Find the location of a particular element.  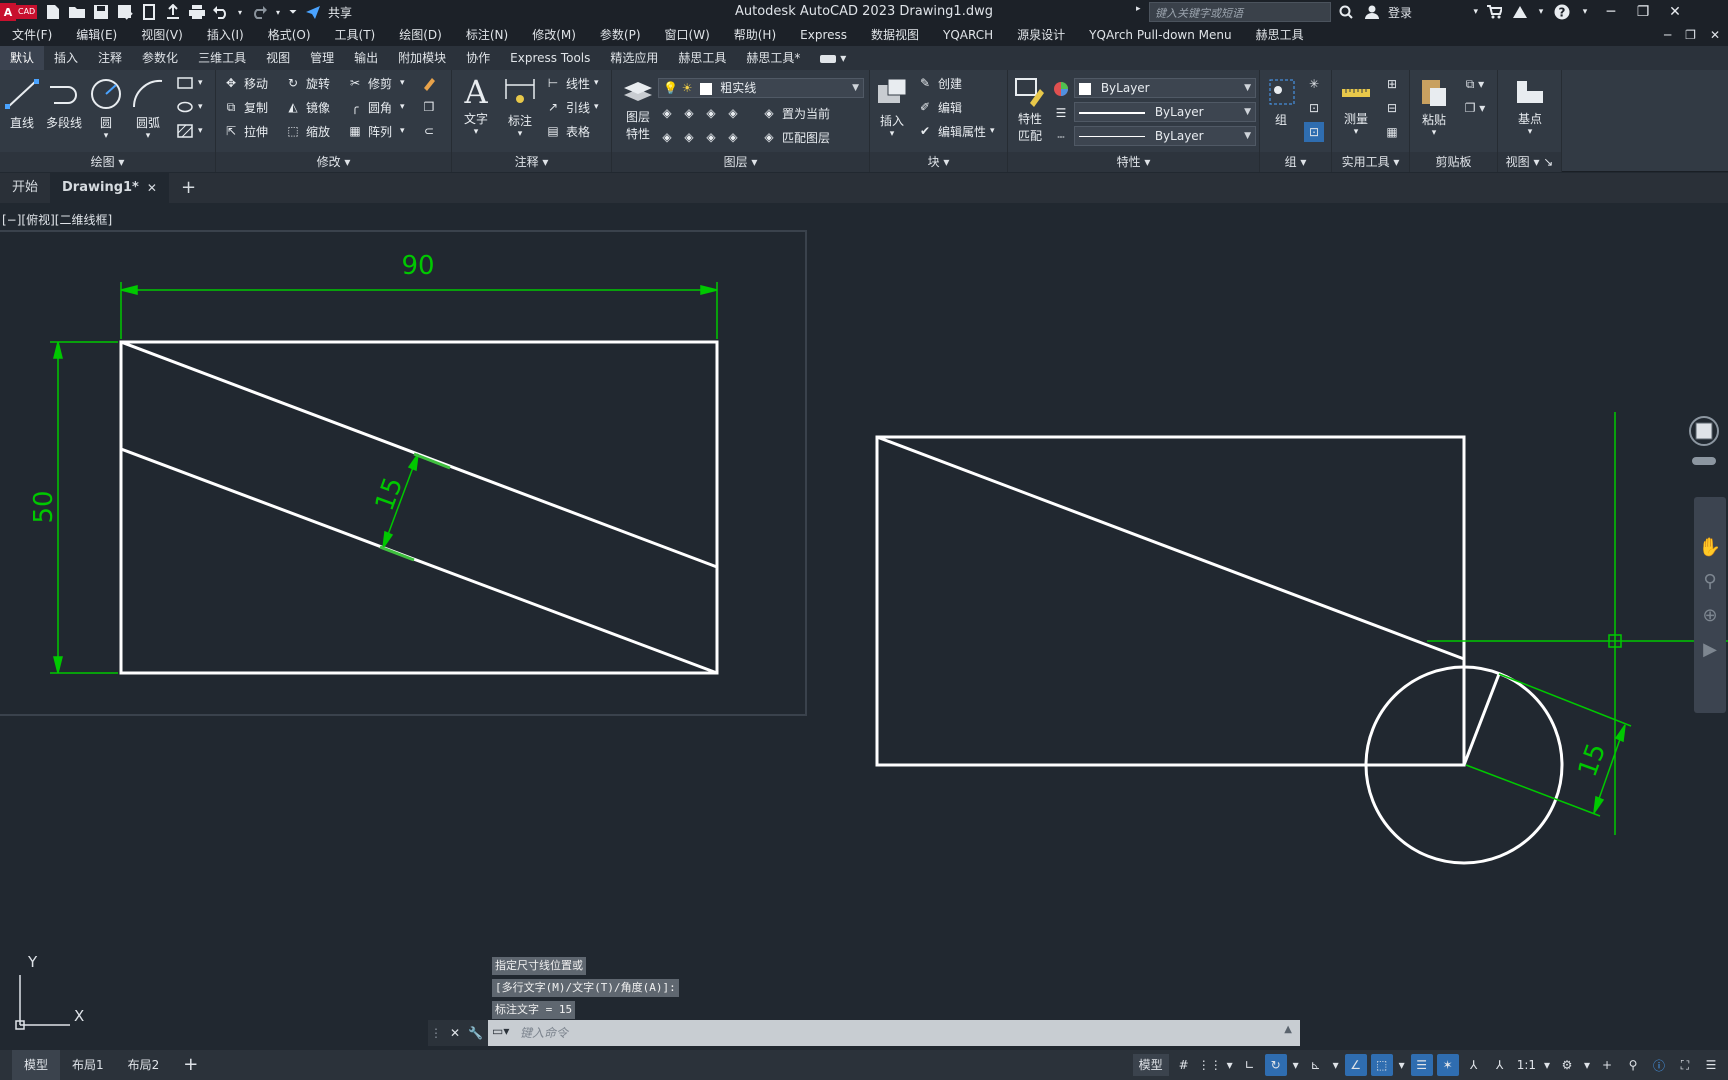

scale-dropdown-icon: ▾ is located at coordinates (1547, 1065).